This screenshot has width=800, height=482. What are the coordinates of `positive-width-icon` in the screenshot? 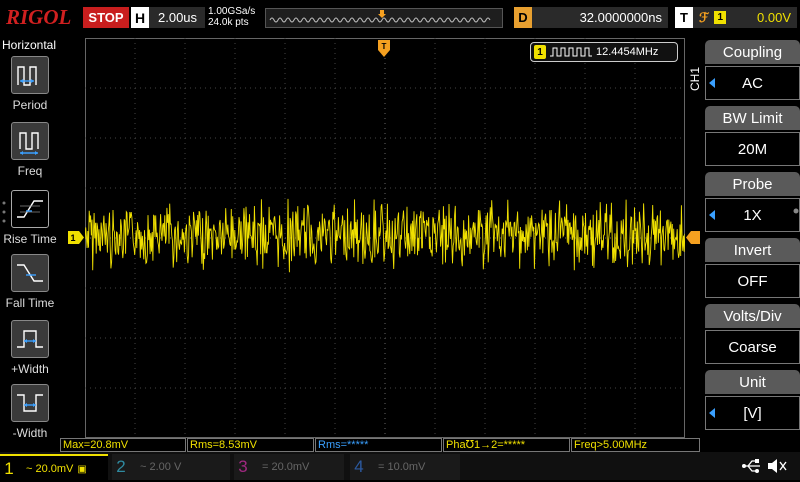 It's located at (30, 339).